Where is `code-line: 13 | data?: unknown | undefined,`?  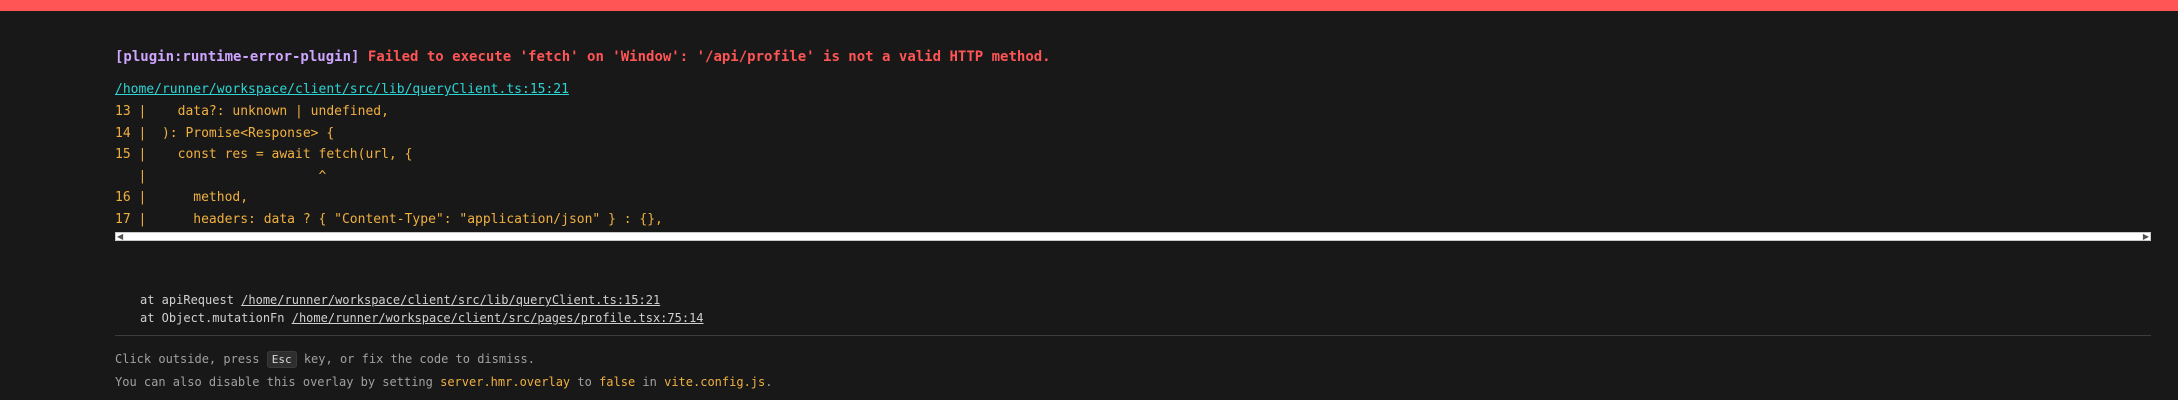 code-line: 13 | data?: unknown | undefined, is located at coordinates (252, 111).